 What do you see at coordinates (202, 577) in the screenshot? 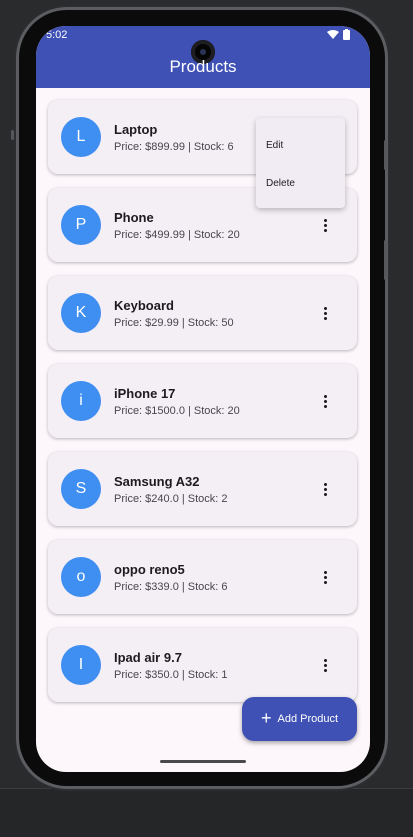
I see `product-card: o oppo reno5 Price: $339.0 | Stock: 6` at bounding box center [202, 577].